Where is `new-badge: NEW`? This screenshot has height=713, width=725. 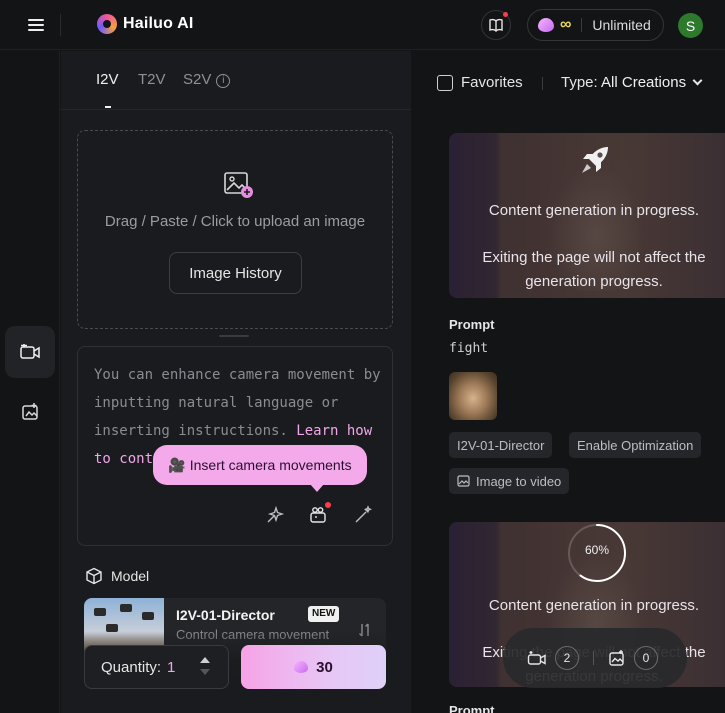 new-badge: NEW is located at coordinates (324, 614).